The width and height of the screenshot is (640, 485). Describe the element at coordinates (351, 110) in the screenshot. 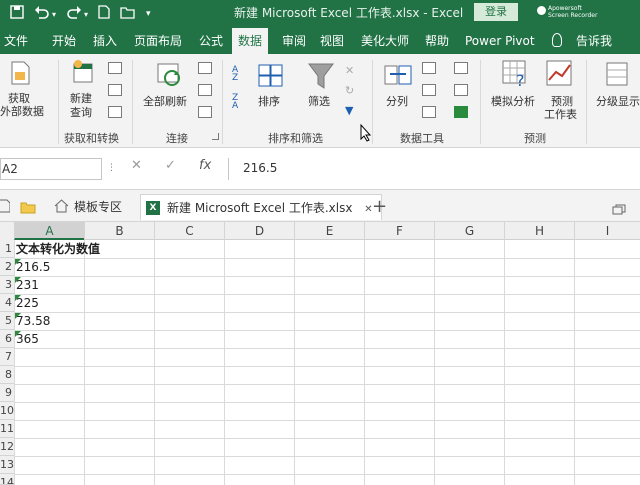

I see `advanced-filter-icon: ▼` at that location.